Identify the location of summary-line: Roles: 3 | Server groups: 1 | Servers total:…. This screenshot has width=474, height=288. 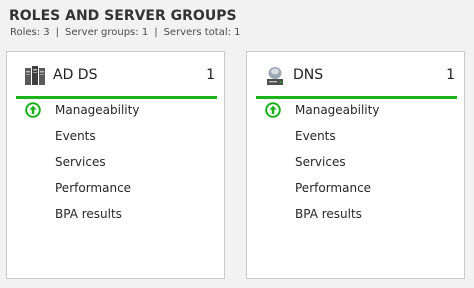
(125, 32).